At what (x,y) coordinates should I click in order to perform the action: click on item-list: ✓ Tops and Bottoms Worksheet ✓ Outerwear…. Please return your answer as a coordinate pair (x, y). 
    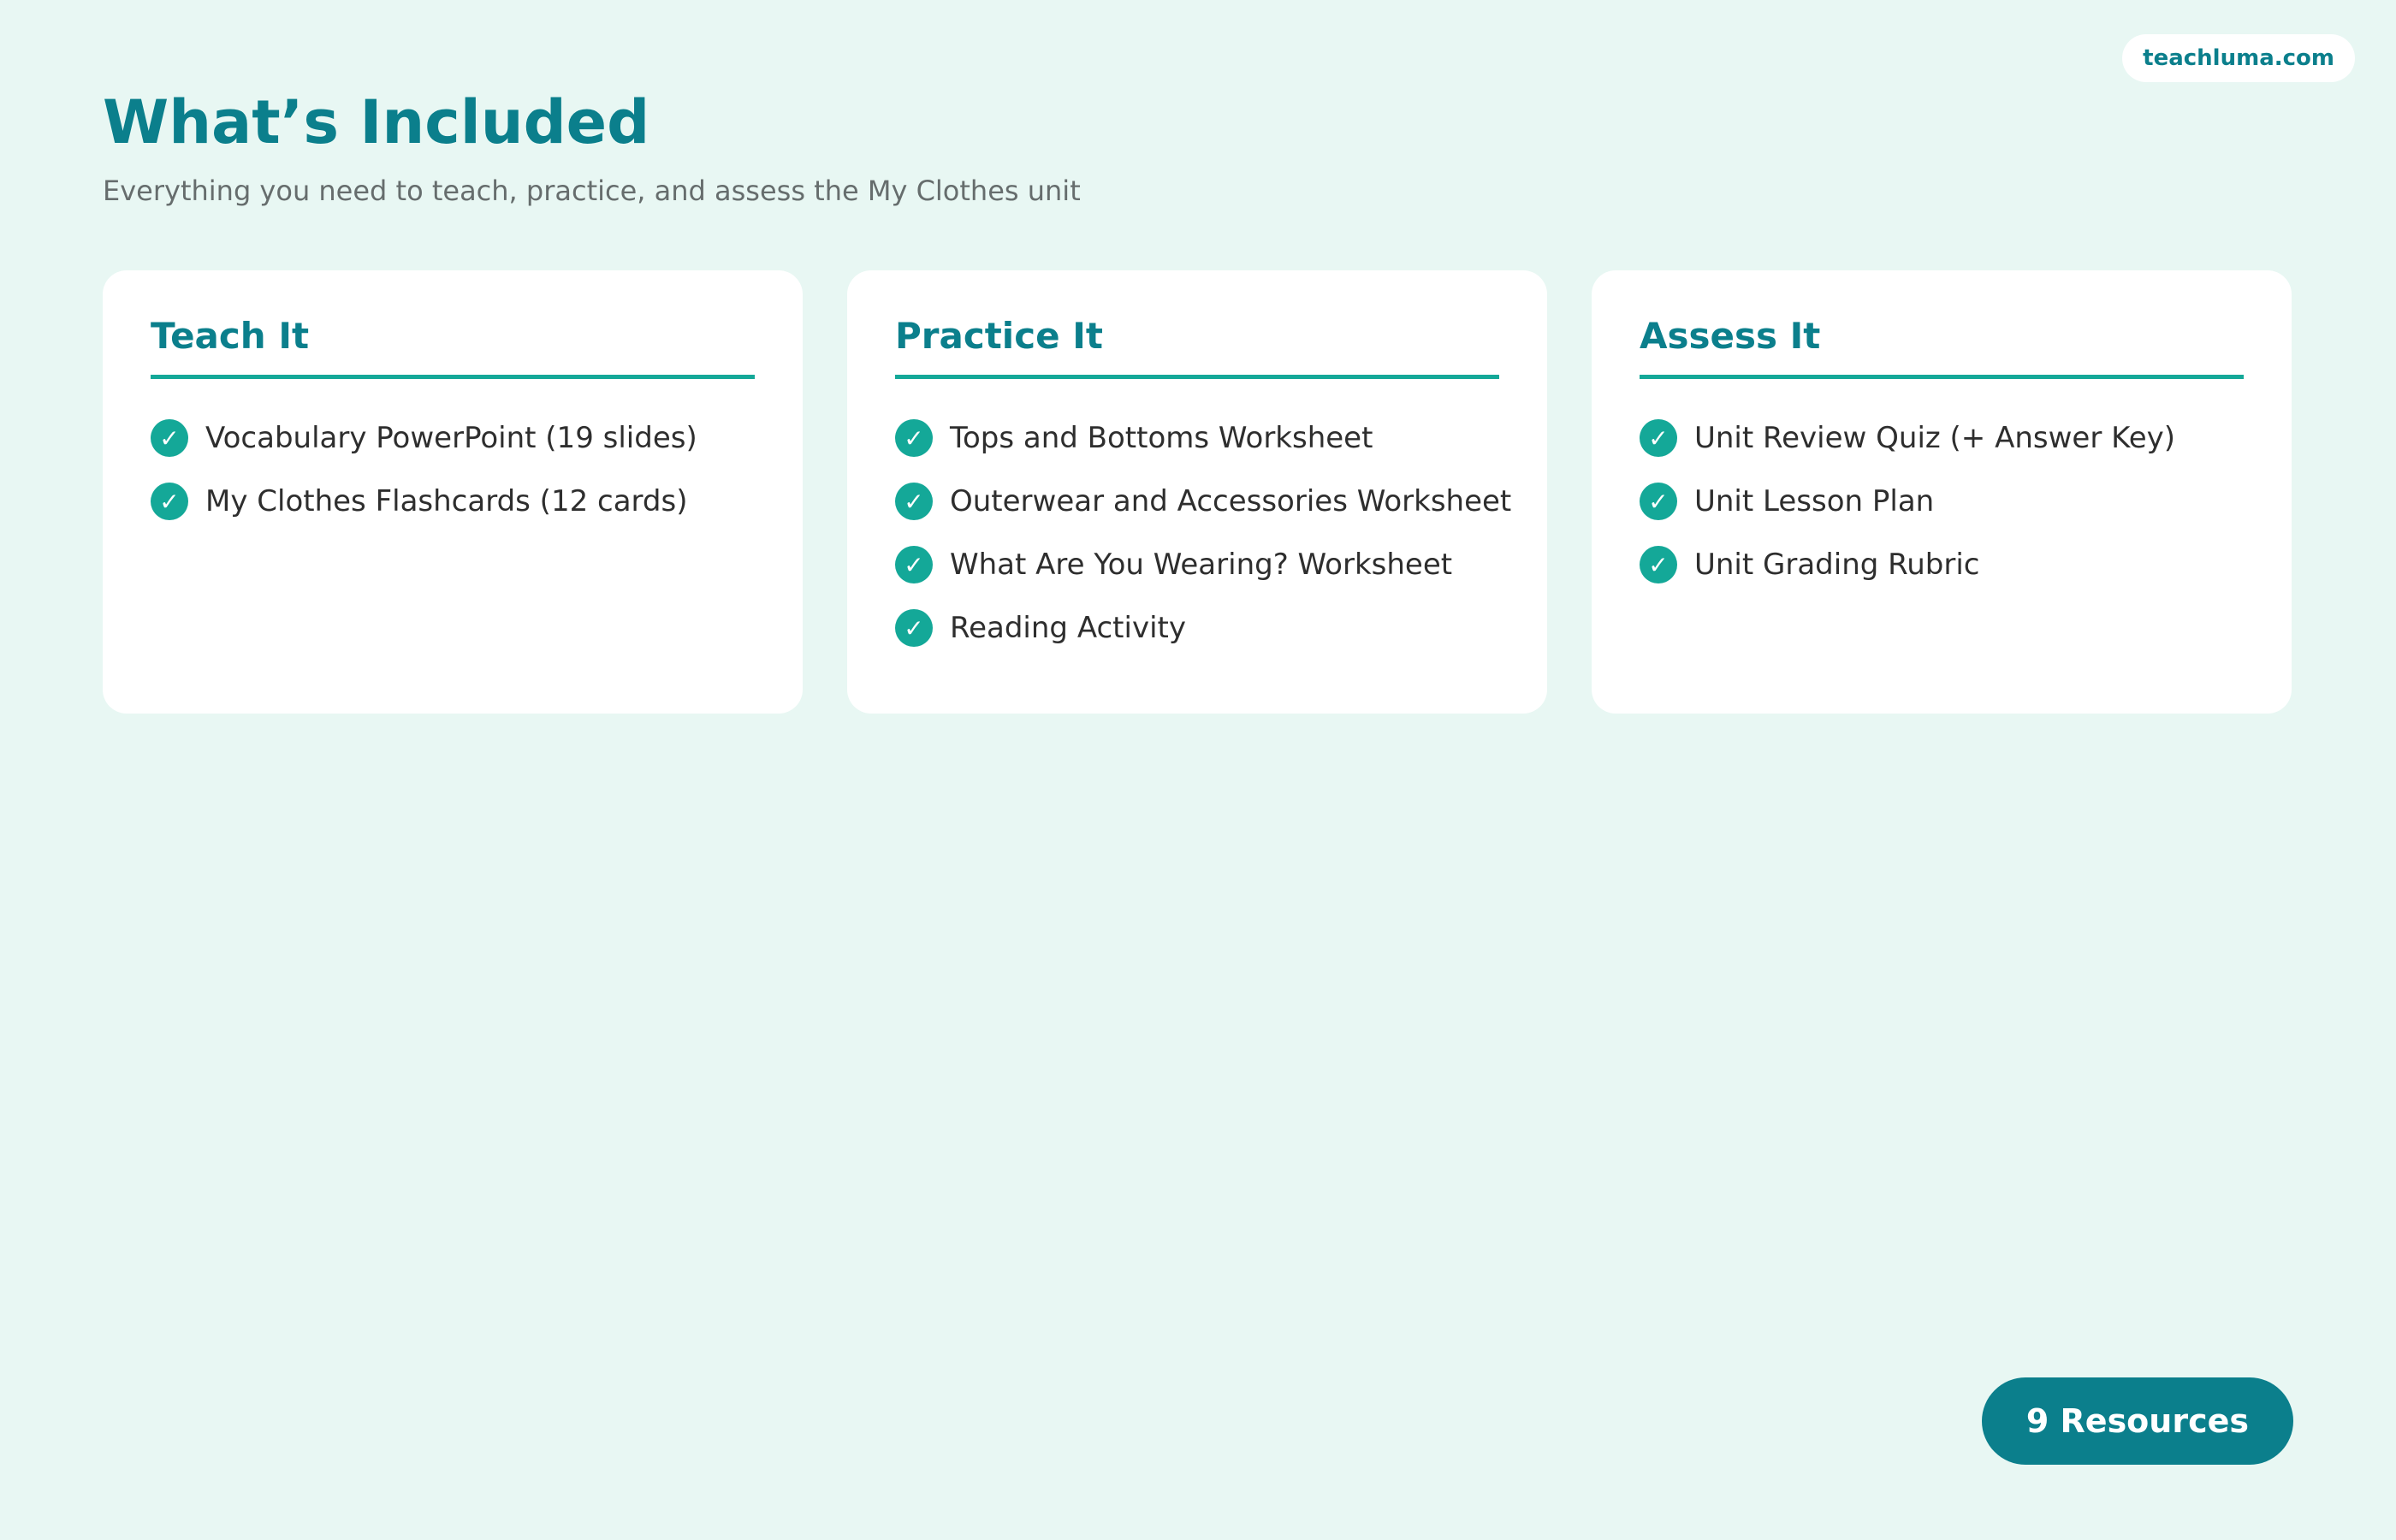
    Looking at the image, I should click on (1203, 519).